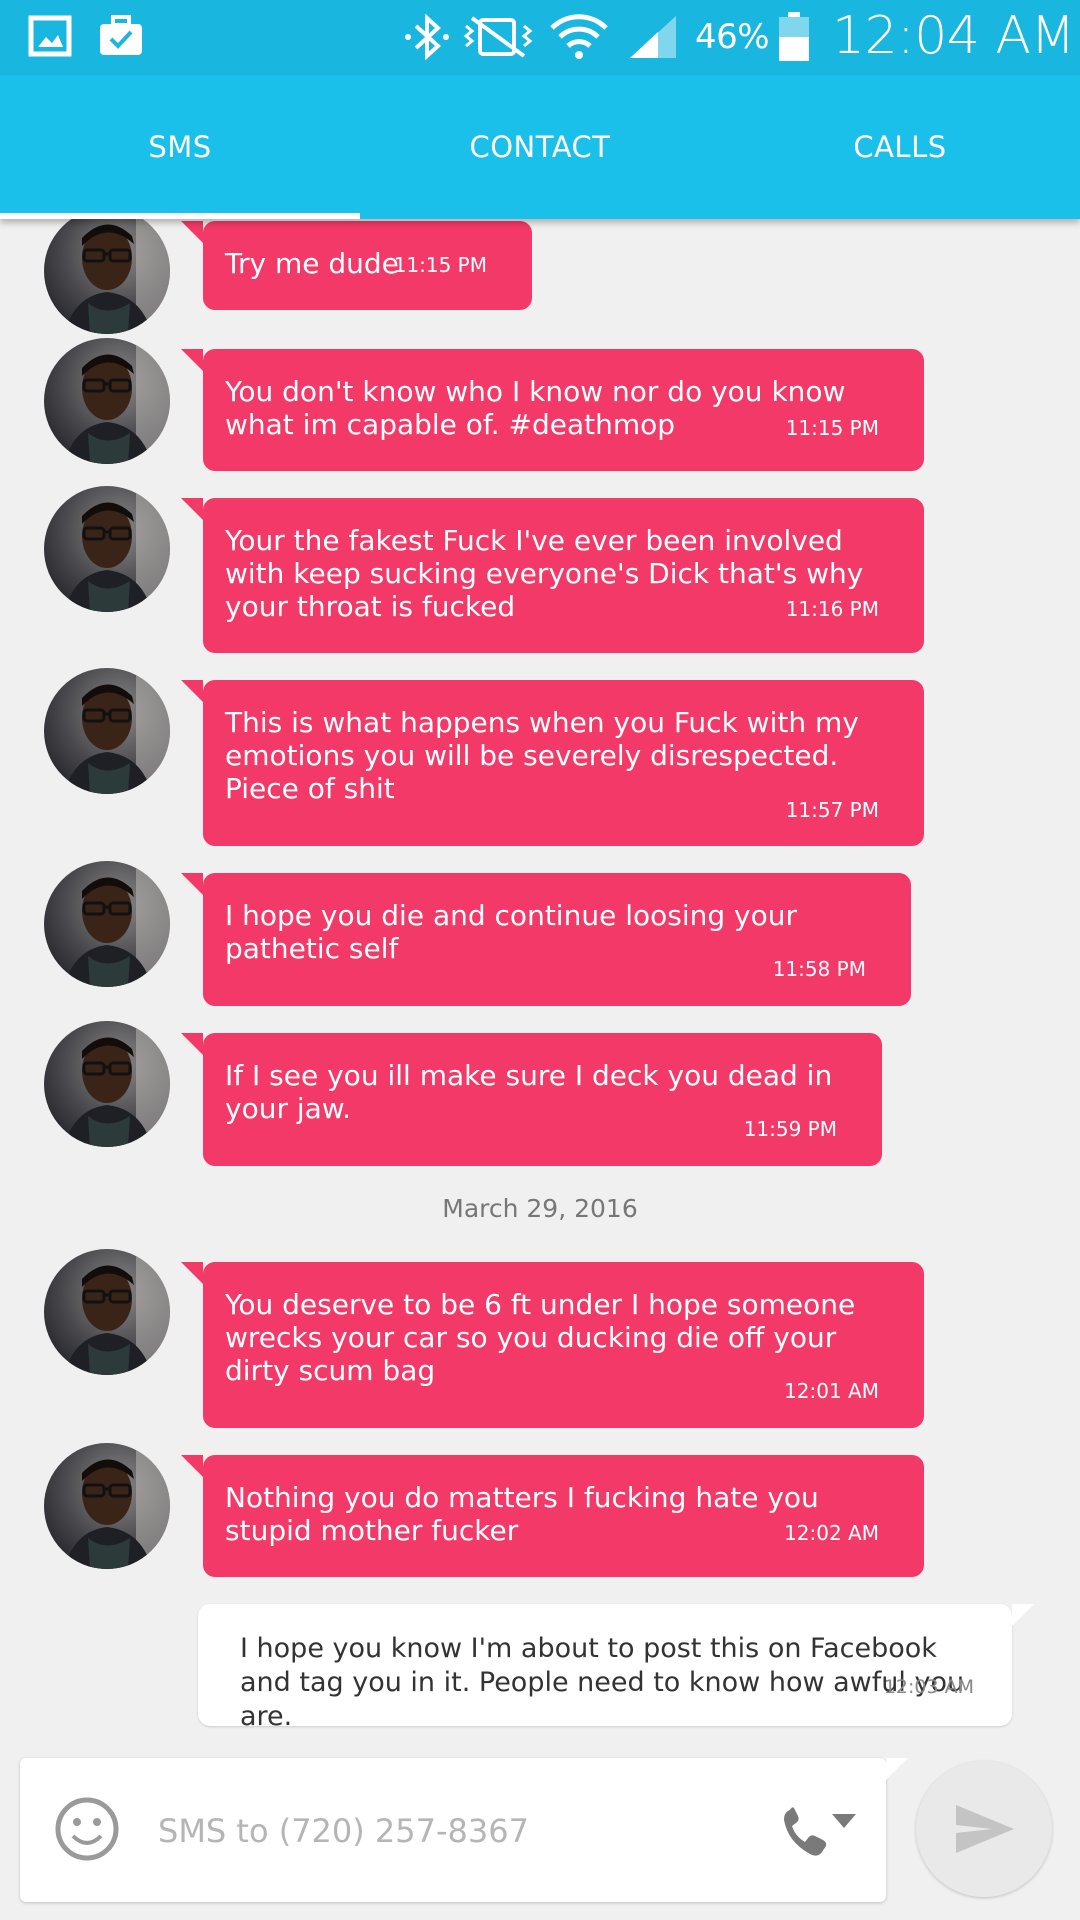  What do you see at coordinates (831, 1391) in the screenshot?
I see `message-time: 12:01 AM` at bounding box center [831, 1391].